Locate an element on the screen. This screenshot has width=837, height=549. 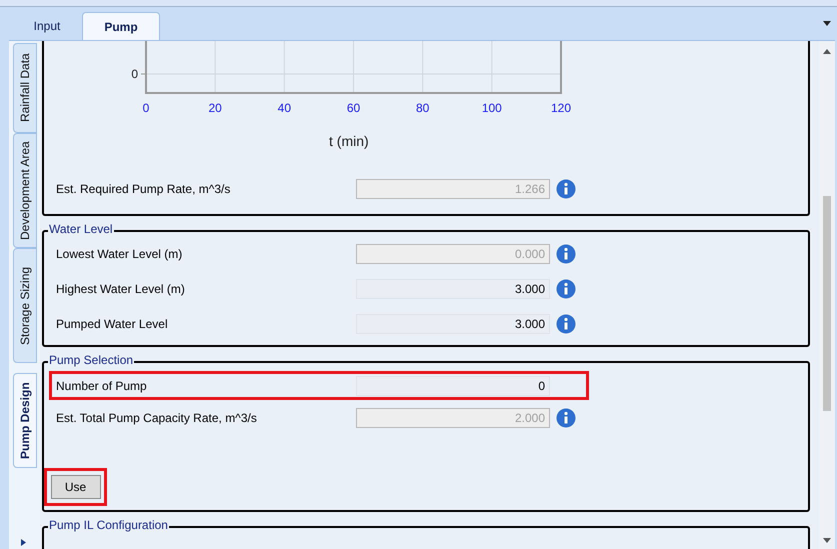
field-label: Pumped Water Level is located at coordinates (112, 324).